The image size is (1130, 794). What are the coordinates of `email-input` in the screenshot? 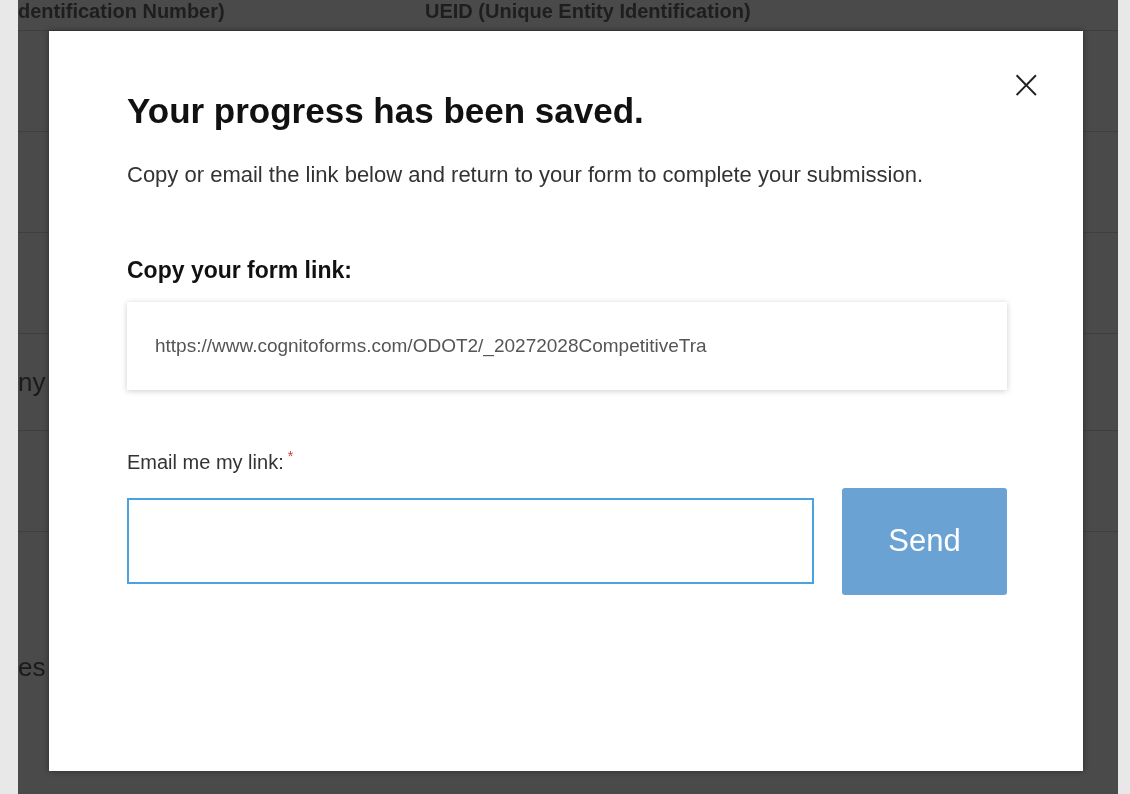 It's located at (470, 541).